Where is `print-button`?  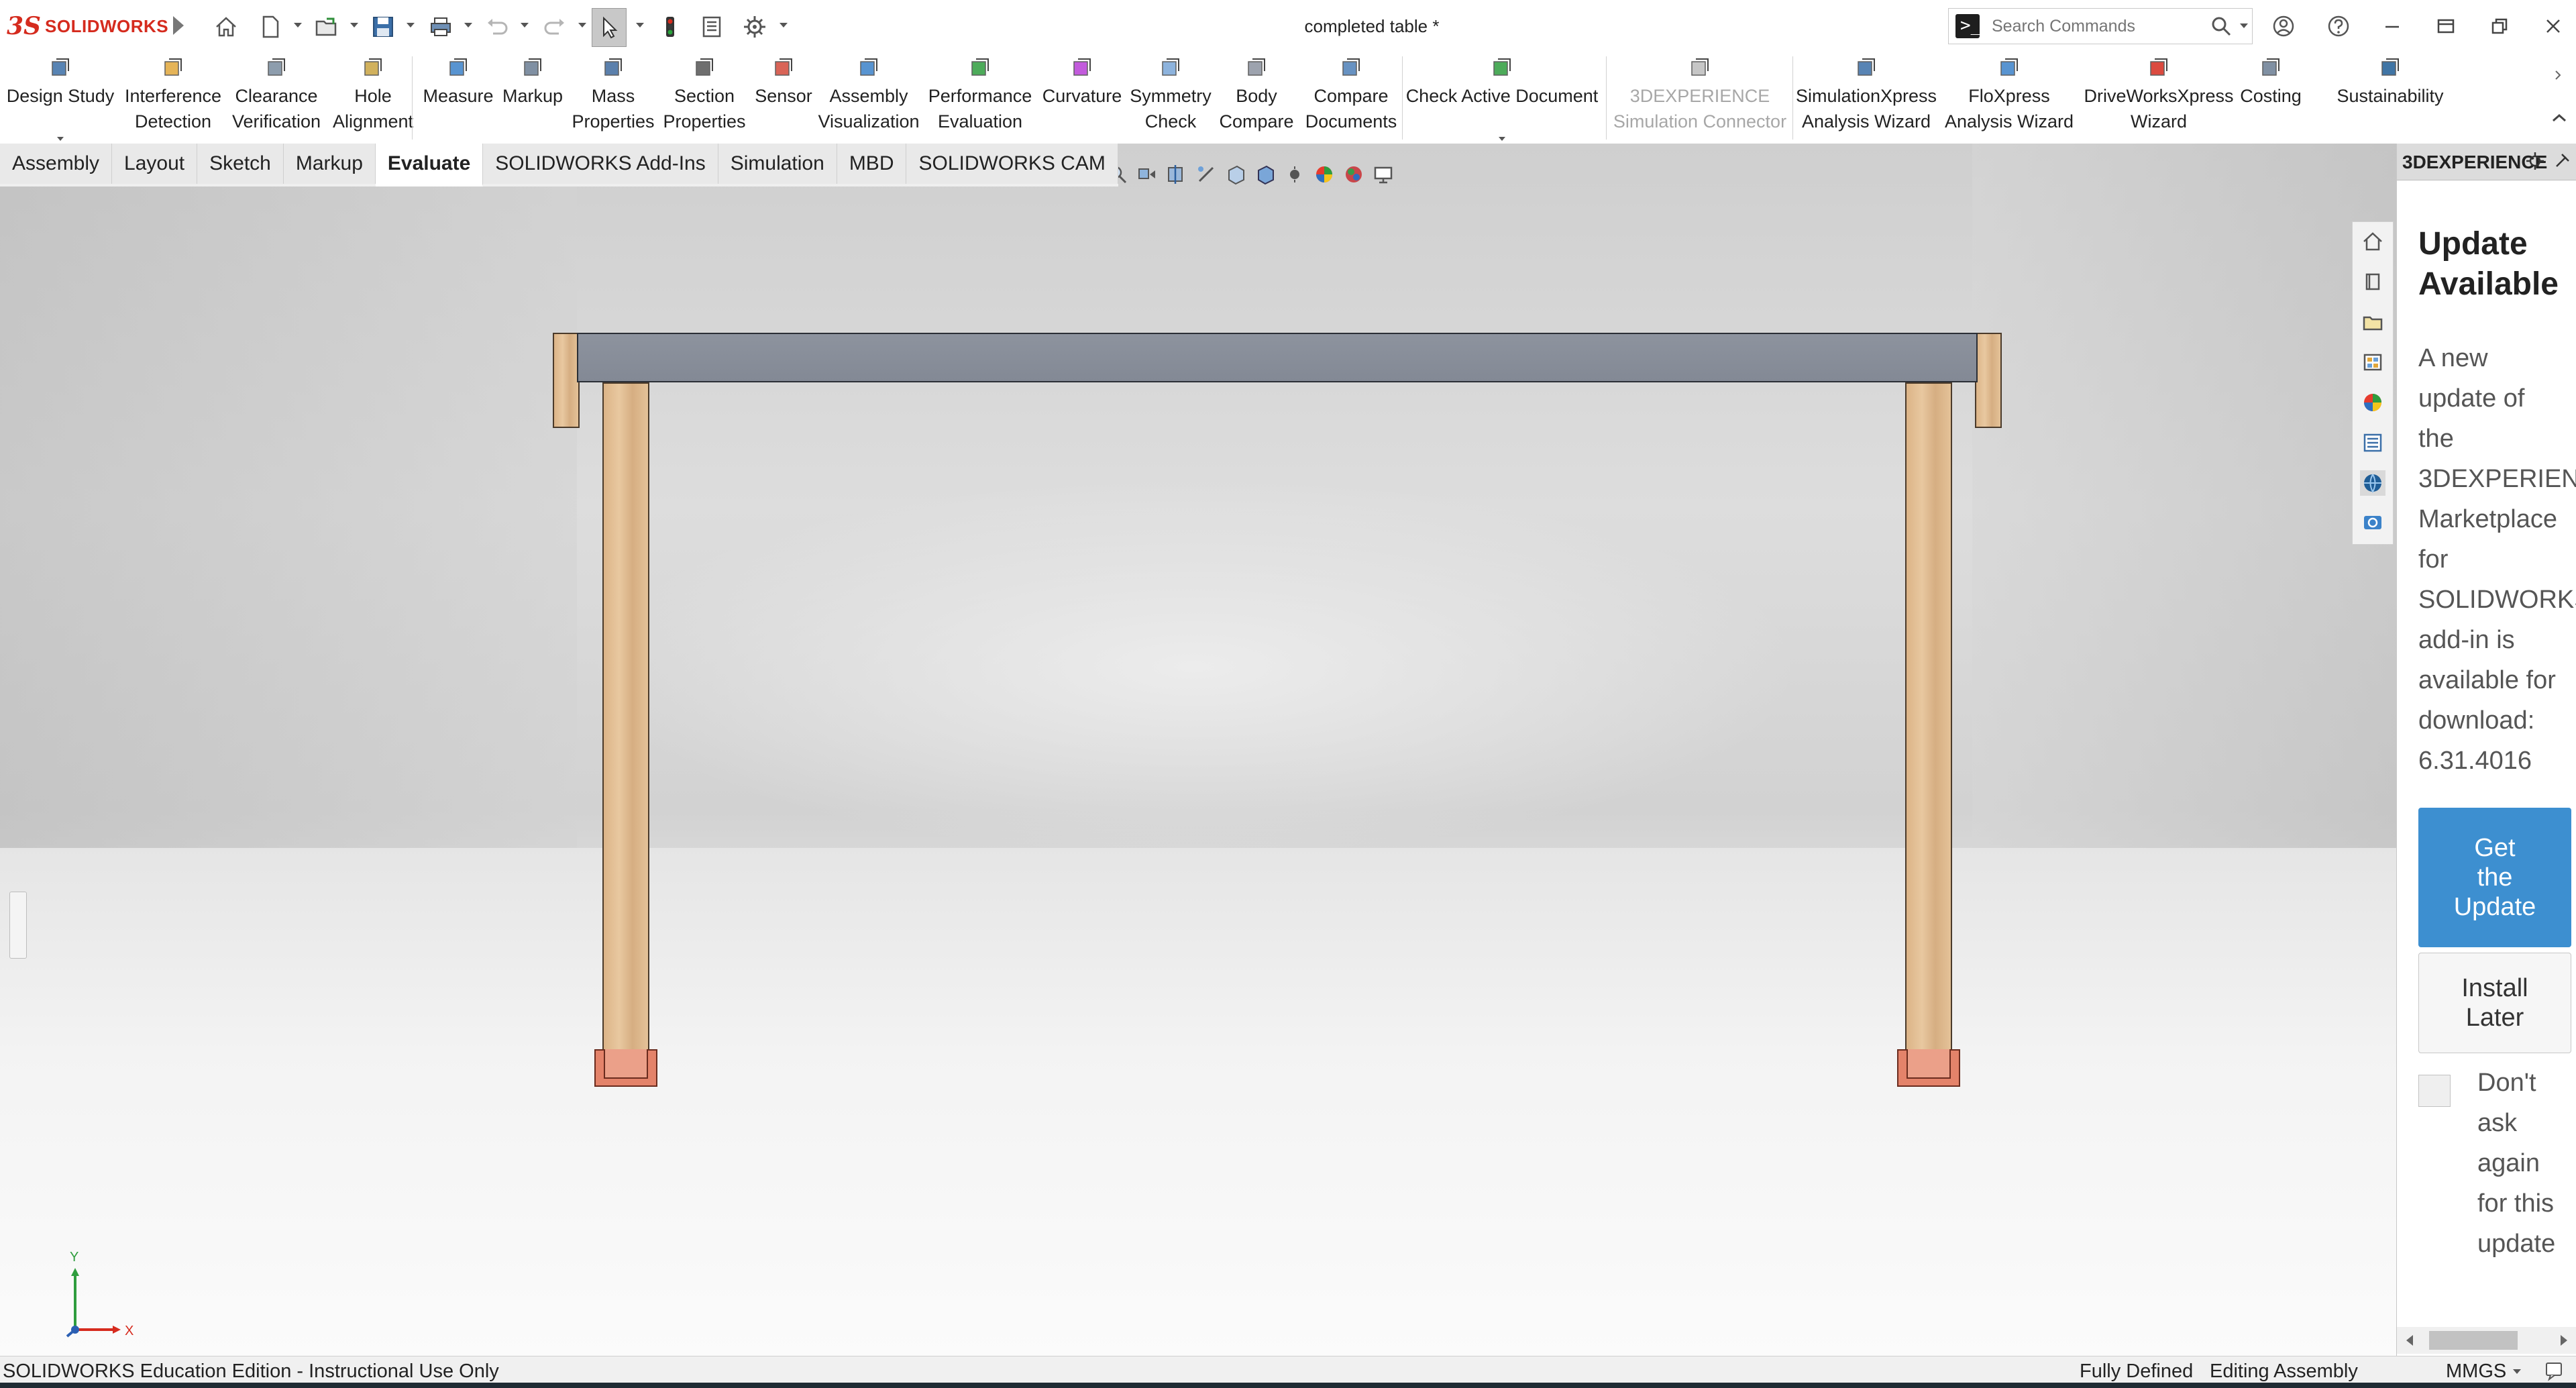 print-button is located at coordinates (440, 27).